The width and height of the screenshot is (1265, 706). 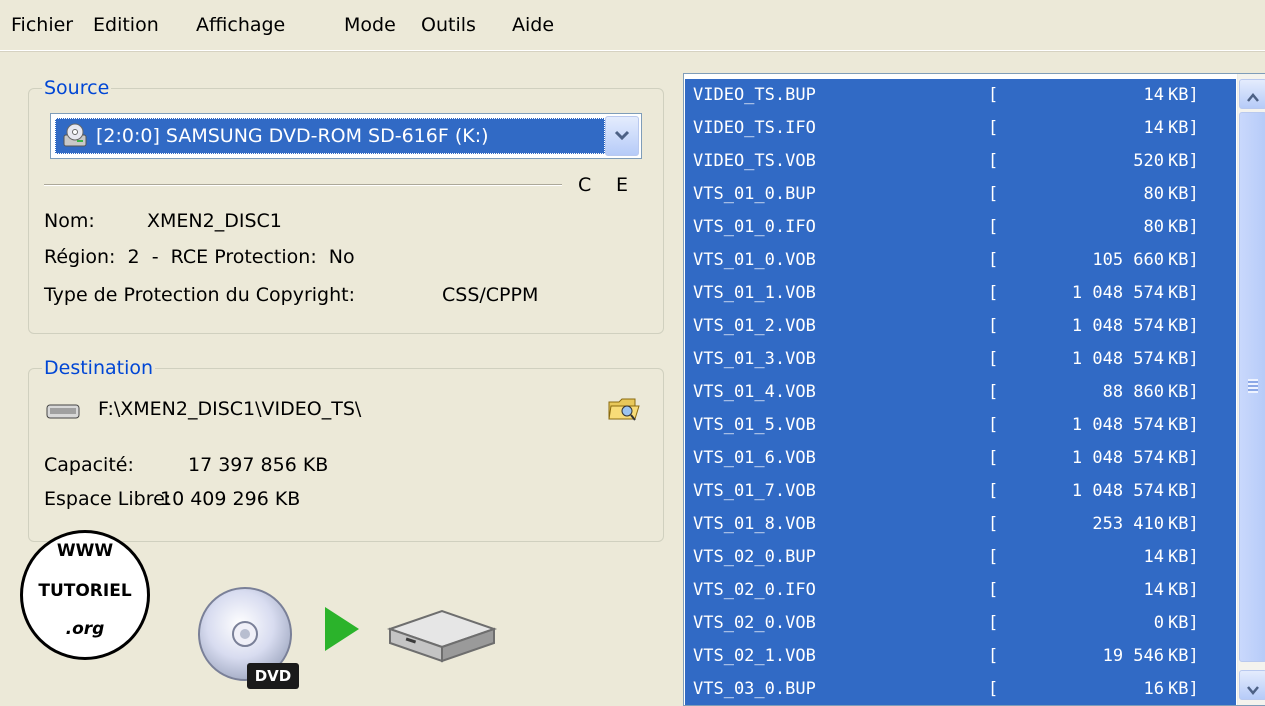 I want to click on file-row: VTS_01_5.VOB [1 048 574 KB], so click(x=960, y=425).